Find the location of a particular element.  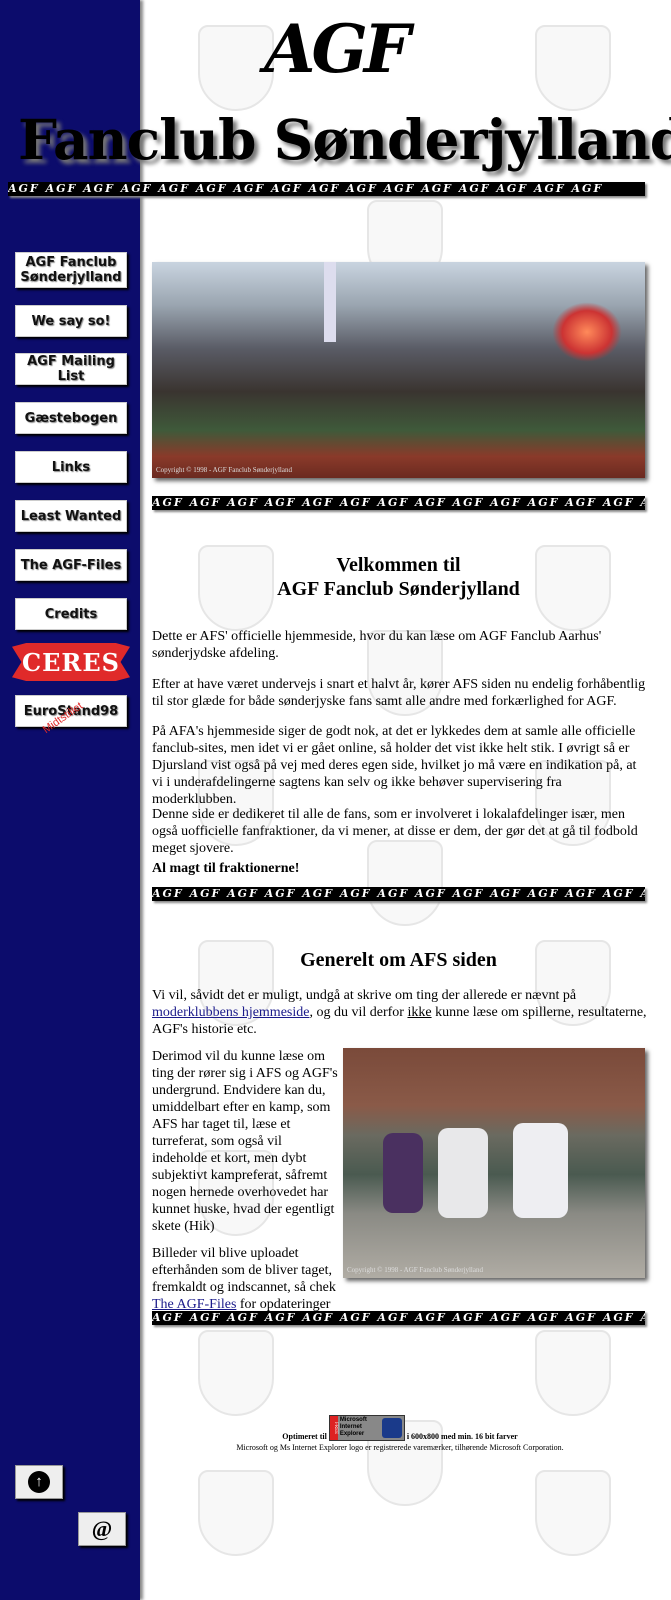

general-title: Generelt om AFS siden is located at coordinates (398, 960).